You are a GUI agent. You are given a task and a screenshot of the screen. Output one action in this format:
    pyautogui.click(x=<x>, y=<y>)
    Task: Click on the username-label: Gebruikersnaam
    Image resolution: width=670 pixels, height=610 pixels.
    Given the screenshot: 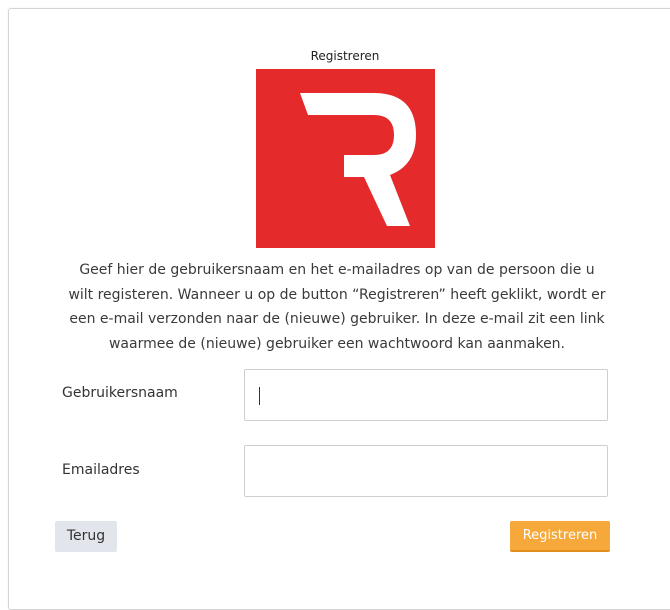 What is the action you would take?
    pyautogui.click(x=120, y=393)
    